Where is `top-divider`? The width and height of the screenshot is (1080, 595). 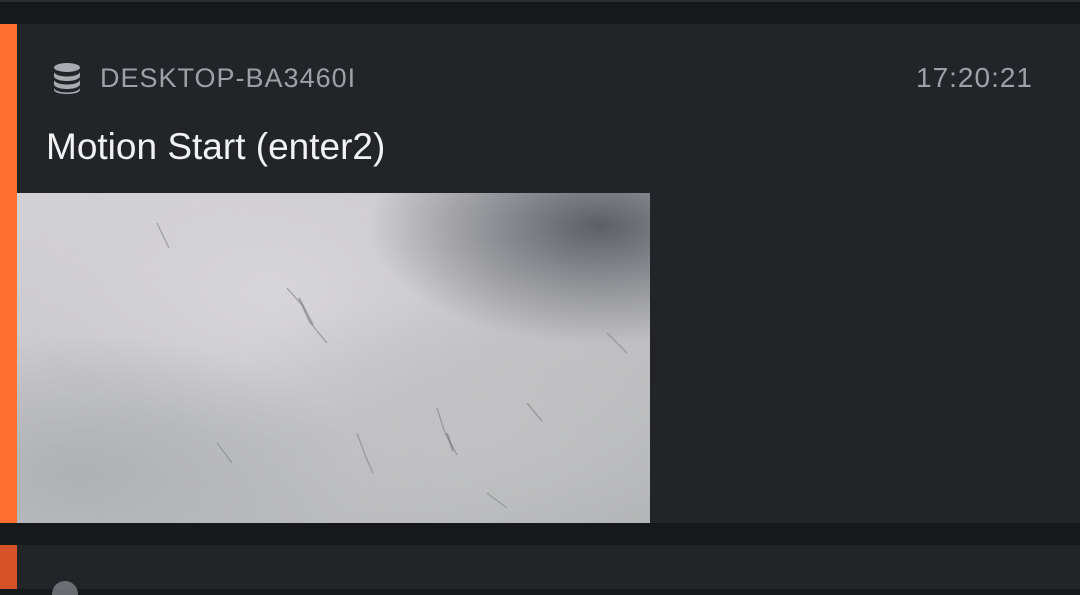
top-divider is located at coordinates (540, 12).